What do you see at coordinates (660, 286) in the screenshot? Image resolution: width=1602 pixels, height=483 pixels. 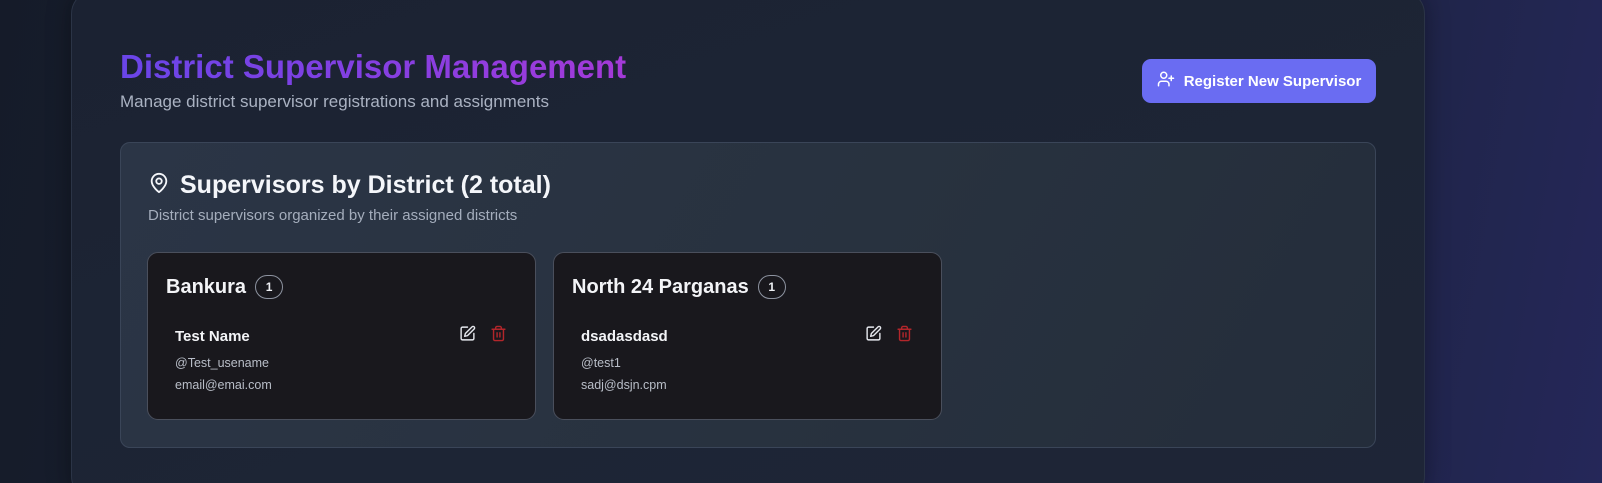 I see `district-name: North 24 Parganas` at bounding box center [660, 286].